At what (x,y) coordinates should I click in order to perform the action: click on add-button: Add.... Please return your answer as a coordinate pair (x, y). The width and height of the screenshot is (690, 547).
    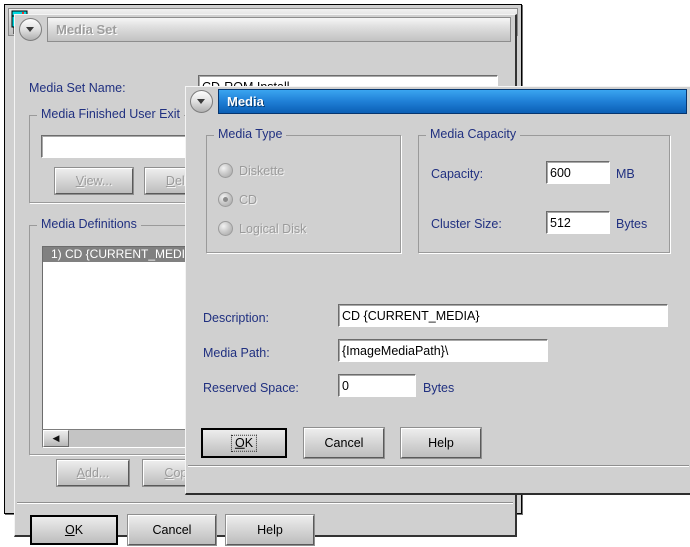
    Looking at the image, I should click on (93, 473).